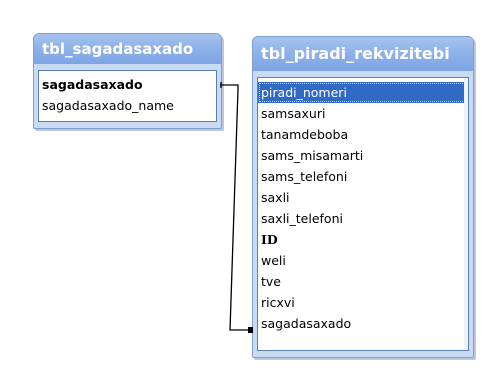  I want to click on relationship-connector, so click(236, 207).